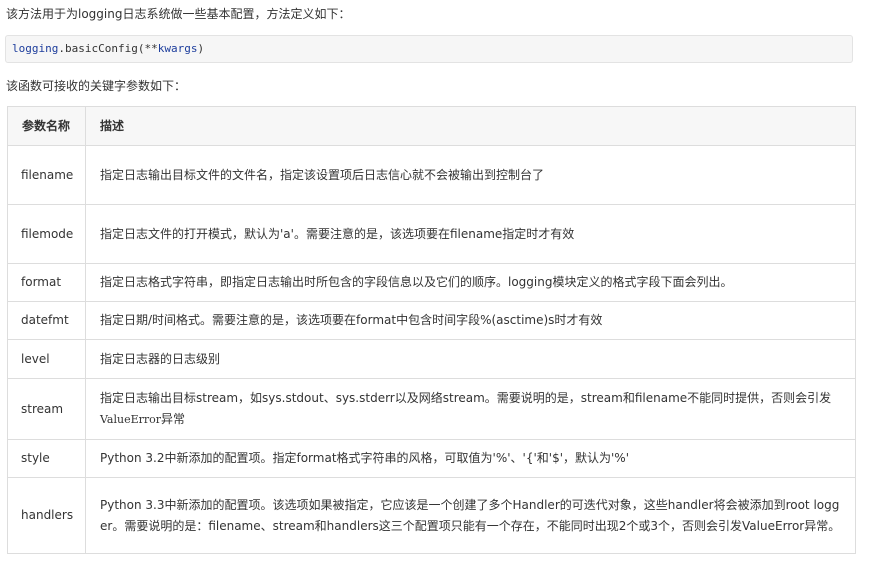 The width and height of the screenshot is (872, 565). I want to click on code-module: logging, so click(35, 48).